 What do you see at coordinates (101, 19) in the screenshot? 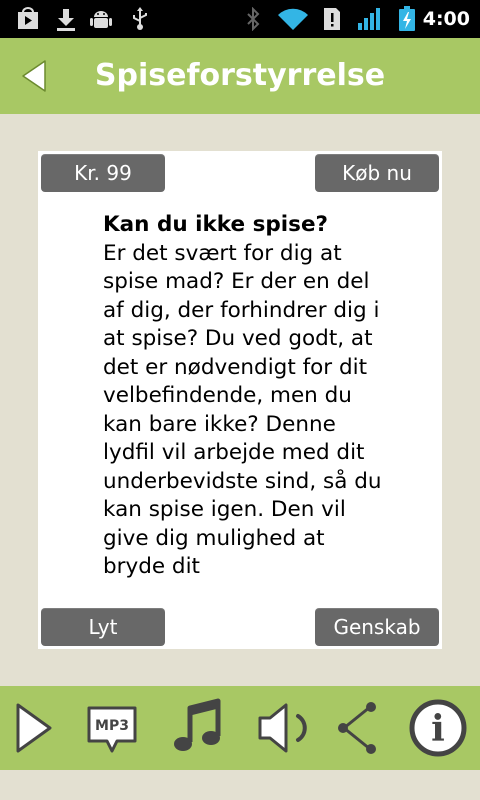
I see `android-debug-icon` at bounding box center [101, 19].